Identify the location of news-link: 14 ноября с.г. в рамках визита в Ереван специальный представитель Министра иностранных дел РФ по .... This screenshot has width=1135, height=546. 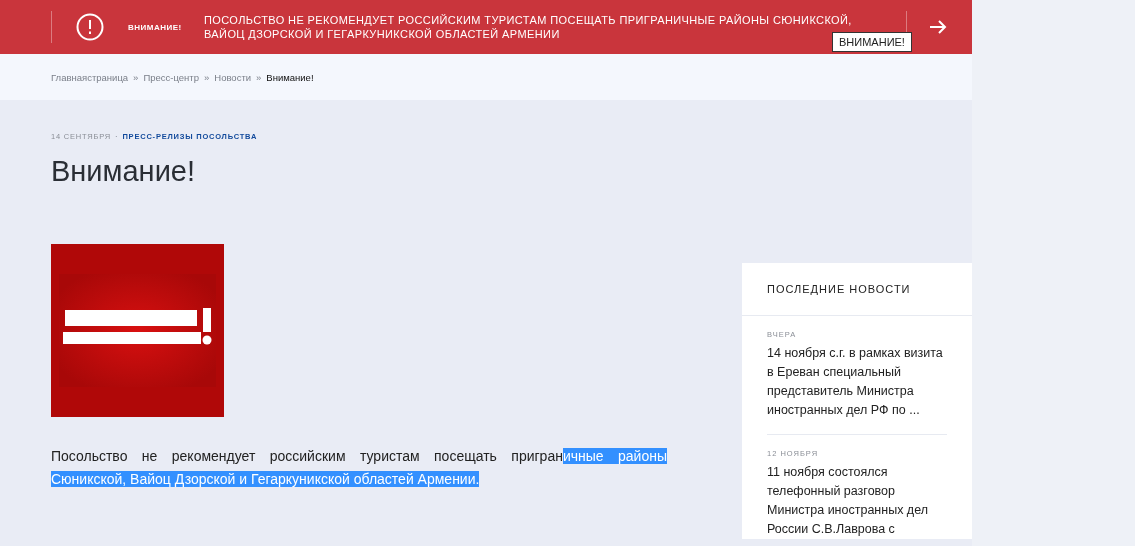
(857, 382).